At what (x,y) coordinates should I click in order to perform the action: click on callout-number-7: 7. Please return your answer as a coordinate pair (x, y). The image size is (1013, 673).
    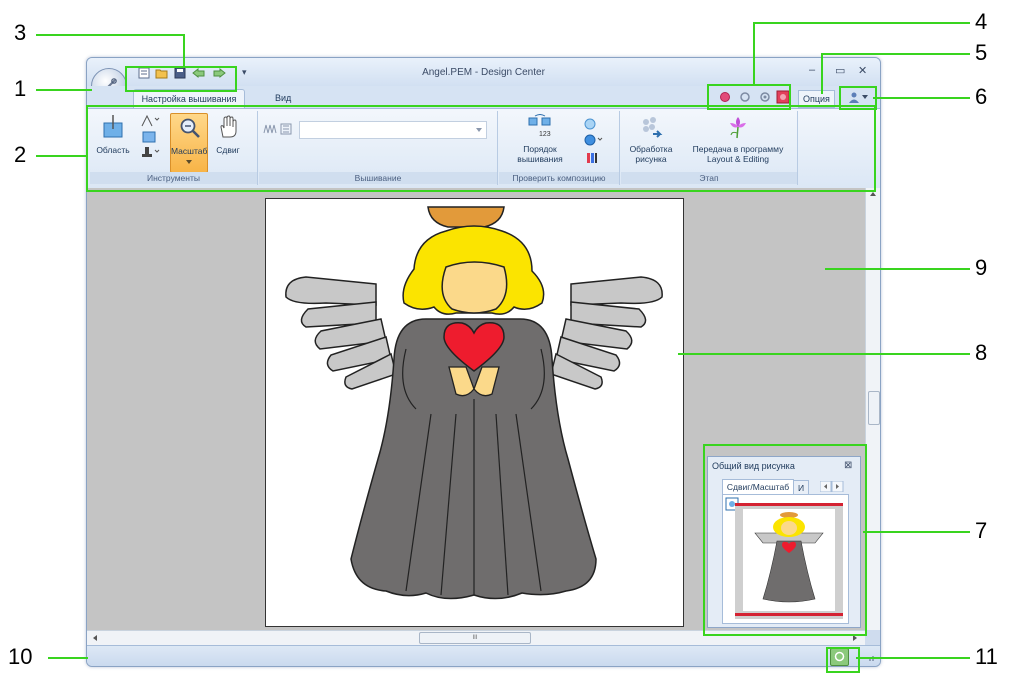
    Looking at the image, I should click on (981, 530).